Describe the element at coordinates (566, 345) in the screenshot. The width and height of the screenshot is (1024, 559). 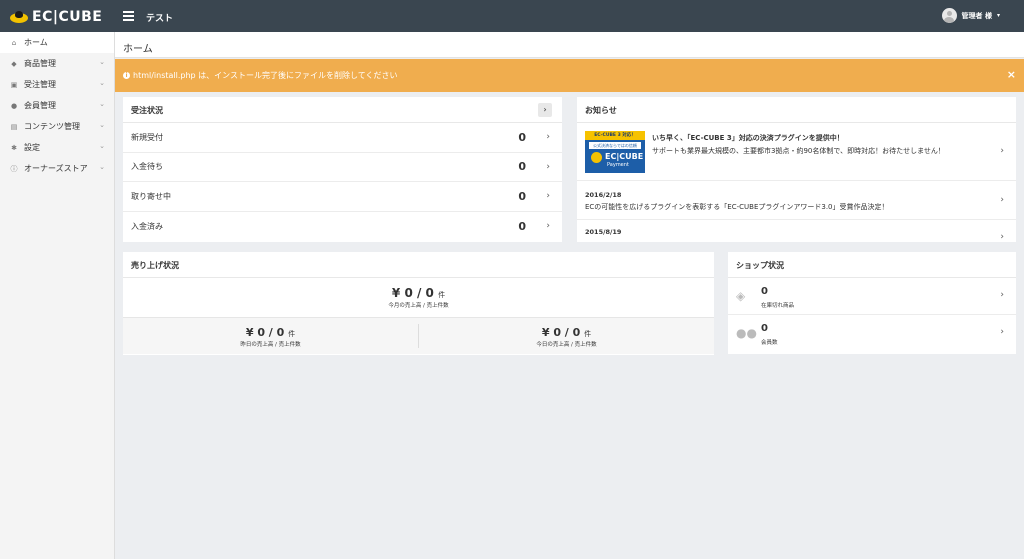
I see `today-sales-caption: 今日の売上高 / 売上件数` at that location.